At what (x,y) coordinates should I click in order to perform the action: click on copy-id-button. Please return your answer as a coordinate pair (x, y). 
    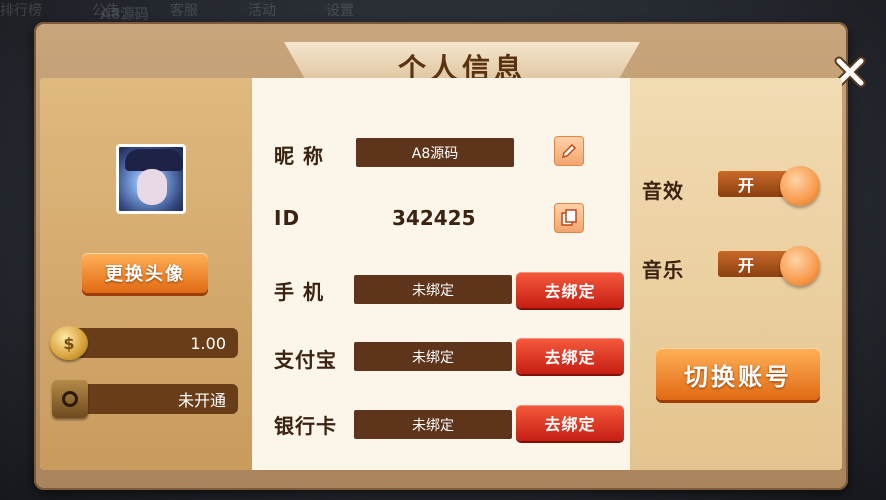
    Looking at the image, I should click on (569, 218).